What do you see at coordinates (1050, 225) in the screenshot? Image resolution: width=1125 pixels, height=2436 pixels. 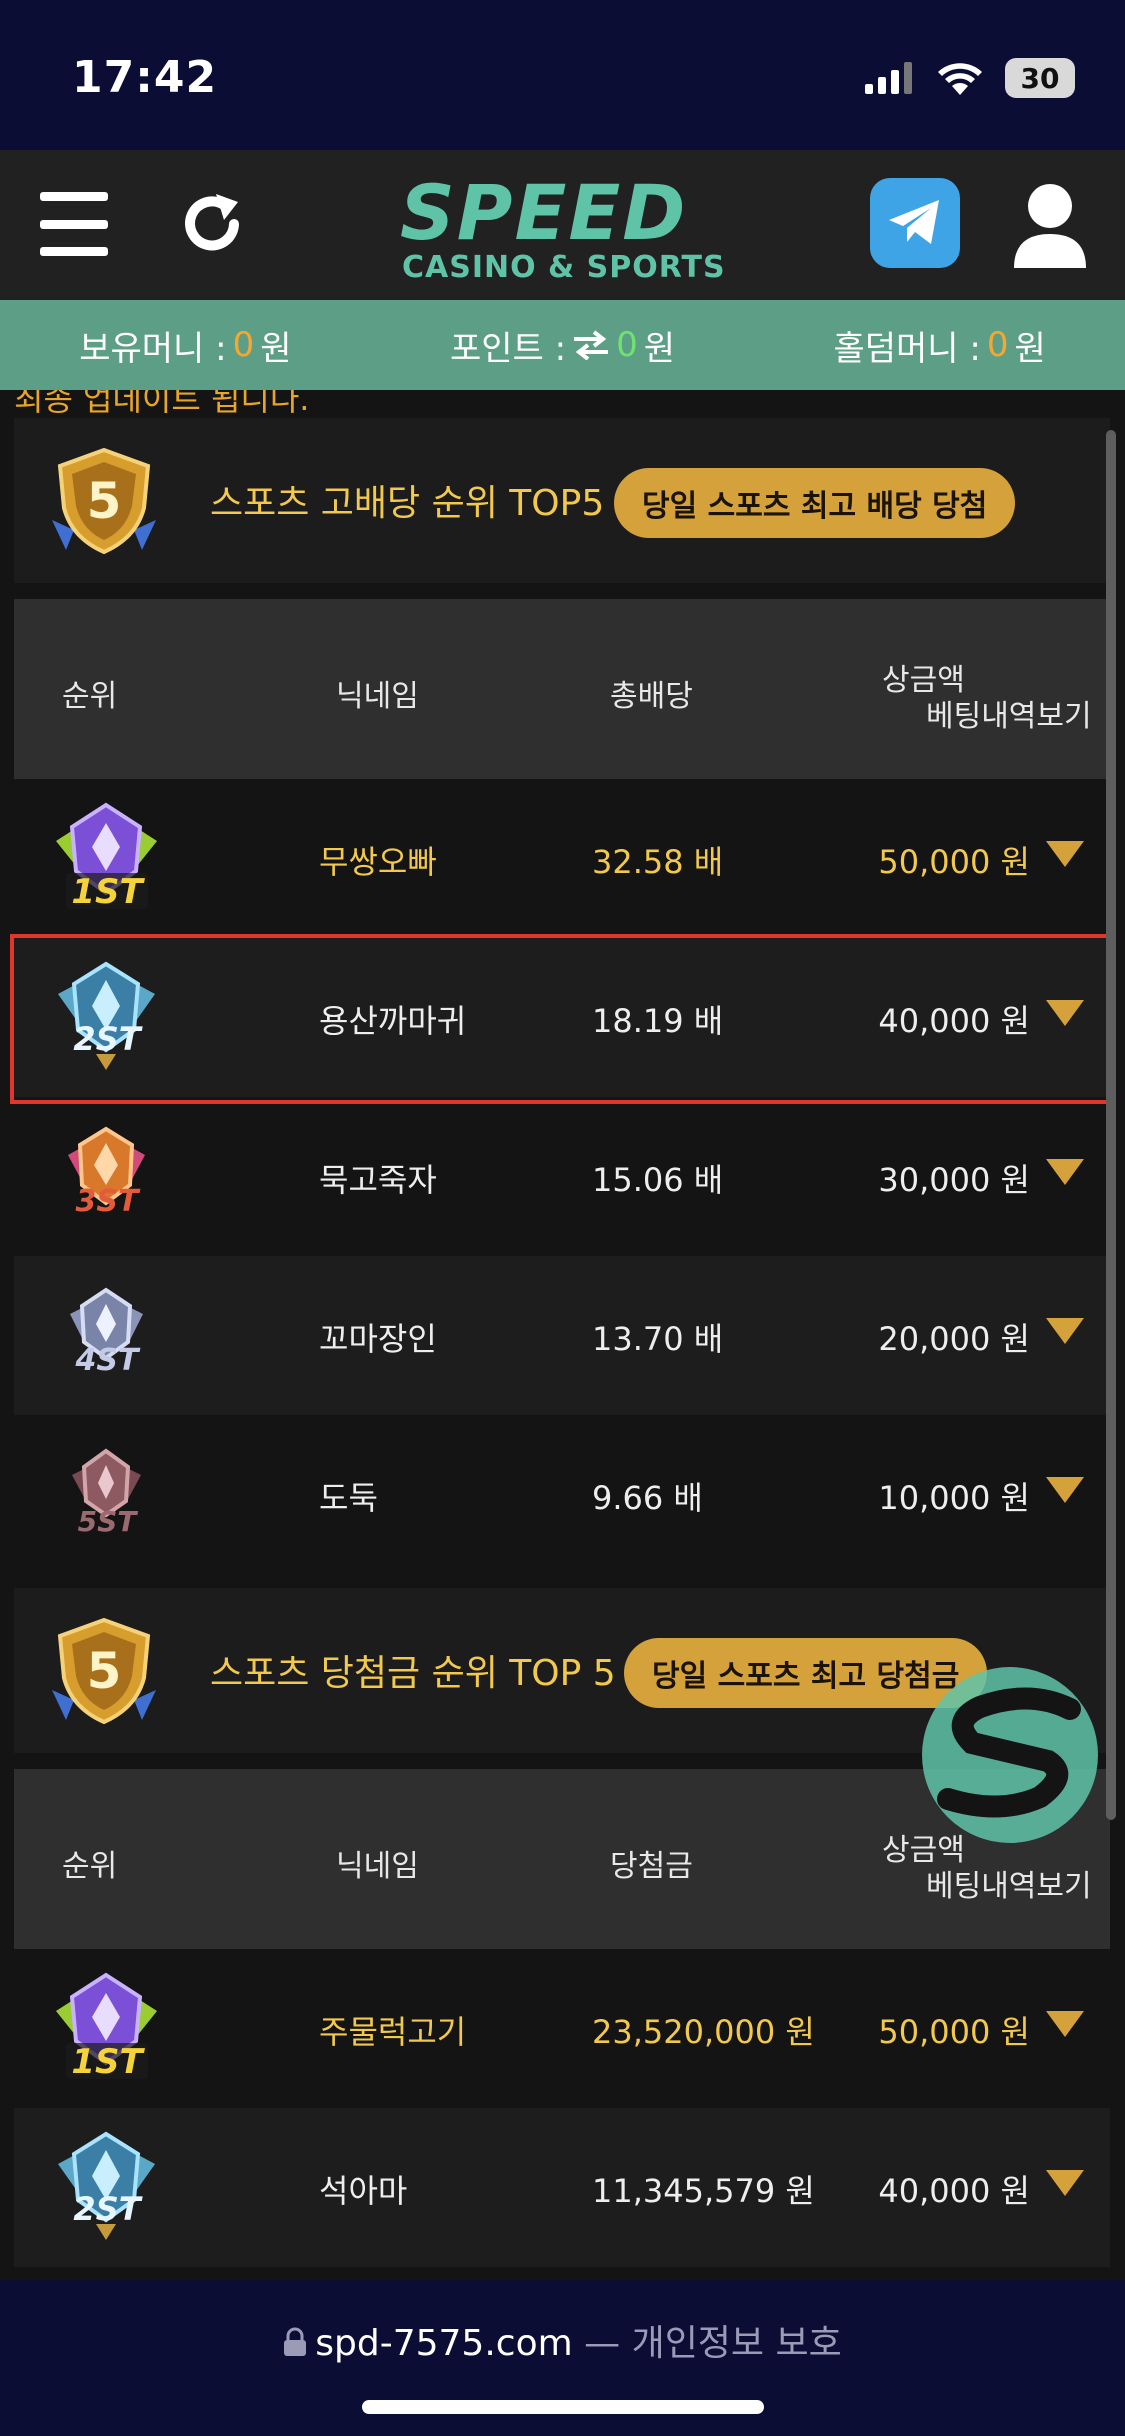 I see `user-icon` at bounding box center [1050, 225].